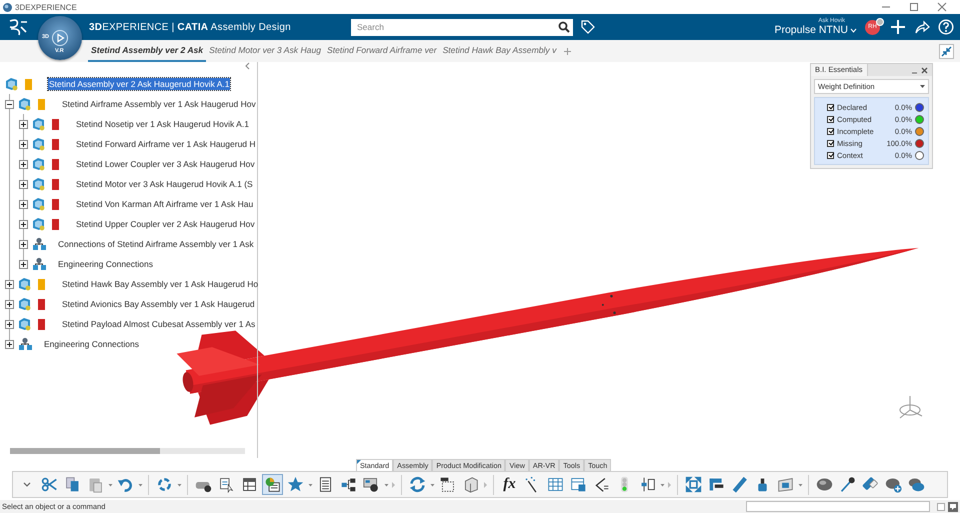  I want to click on plus-icon, so click(898, 27).